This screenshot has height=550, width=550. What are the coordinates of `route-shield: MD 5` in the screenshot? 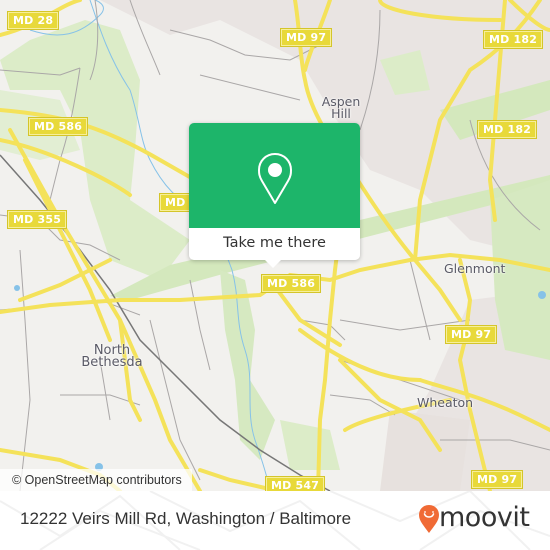 It's located at (176, 202).